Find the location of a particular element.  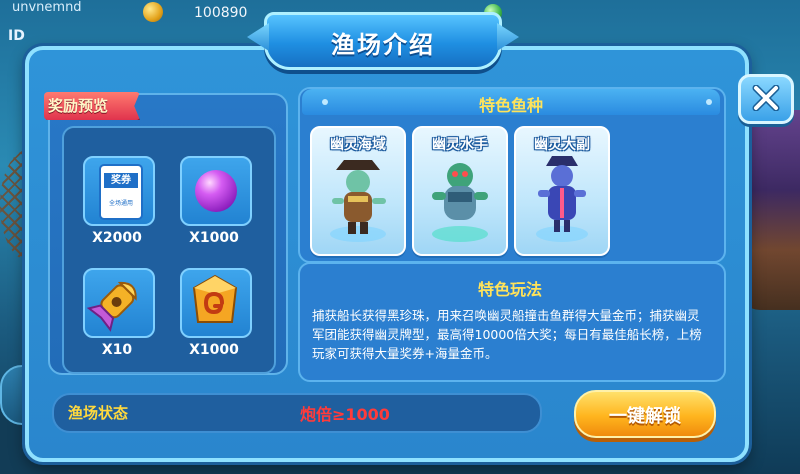

one-click-unlock-button: 一键解锁 is located at coordinates (645, 414).